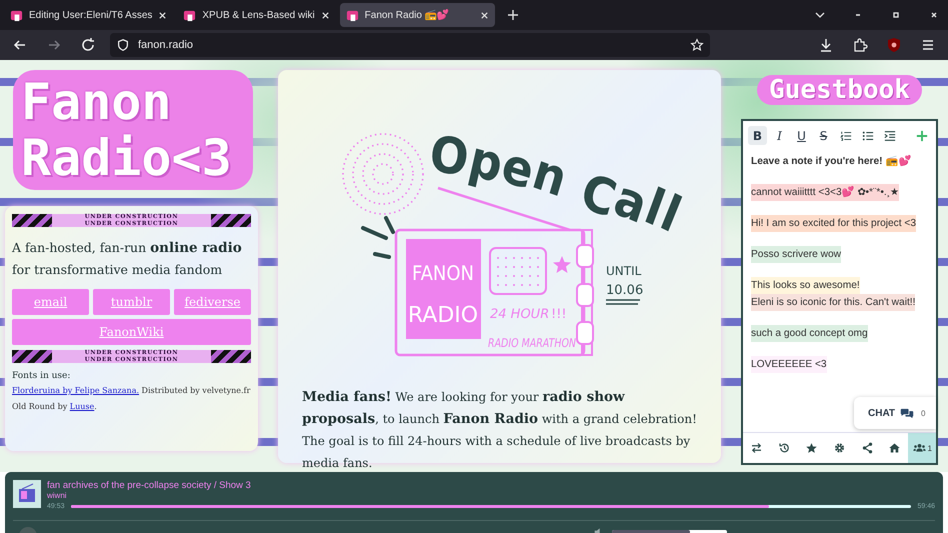 This screenshot has height=533, width=948. I want to click on note-text: Eleni is so iconic for this. Can't wait!!, so click(833, 302).